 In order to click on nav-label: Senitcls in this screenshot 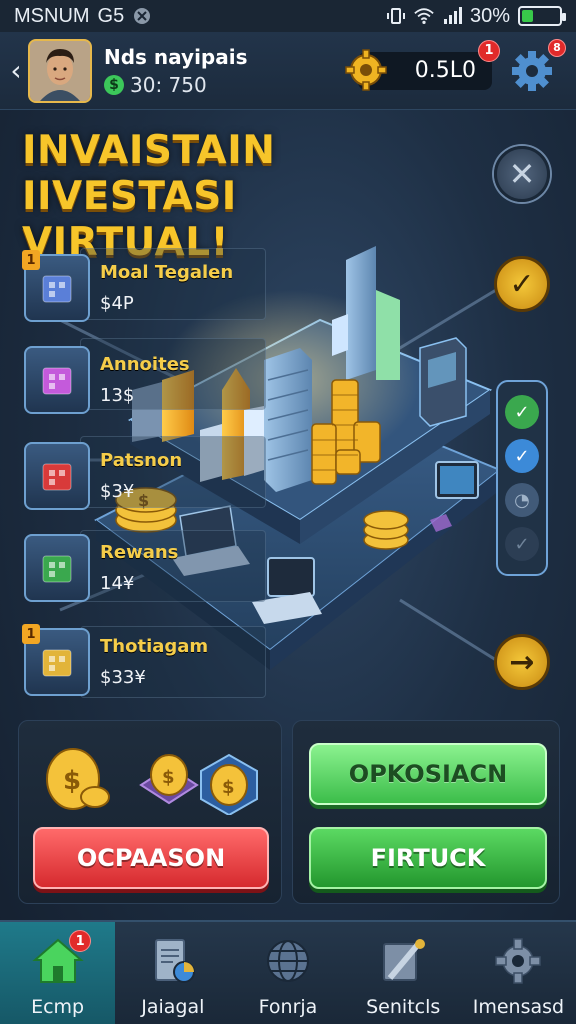, I will do `click(403, 1007)`.